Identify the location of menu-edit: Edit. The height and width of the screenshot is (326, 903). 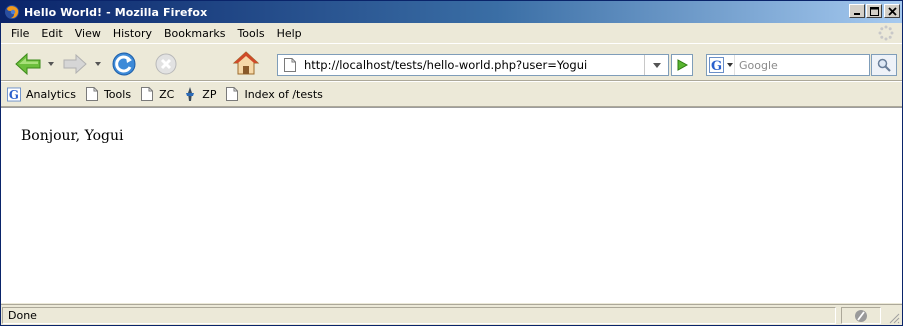
(51, 33).